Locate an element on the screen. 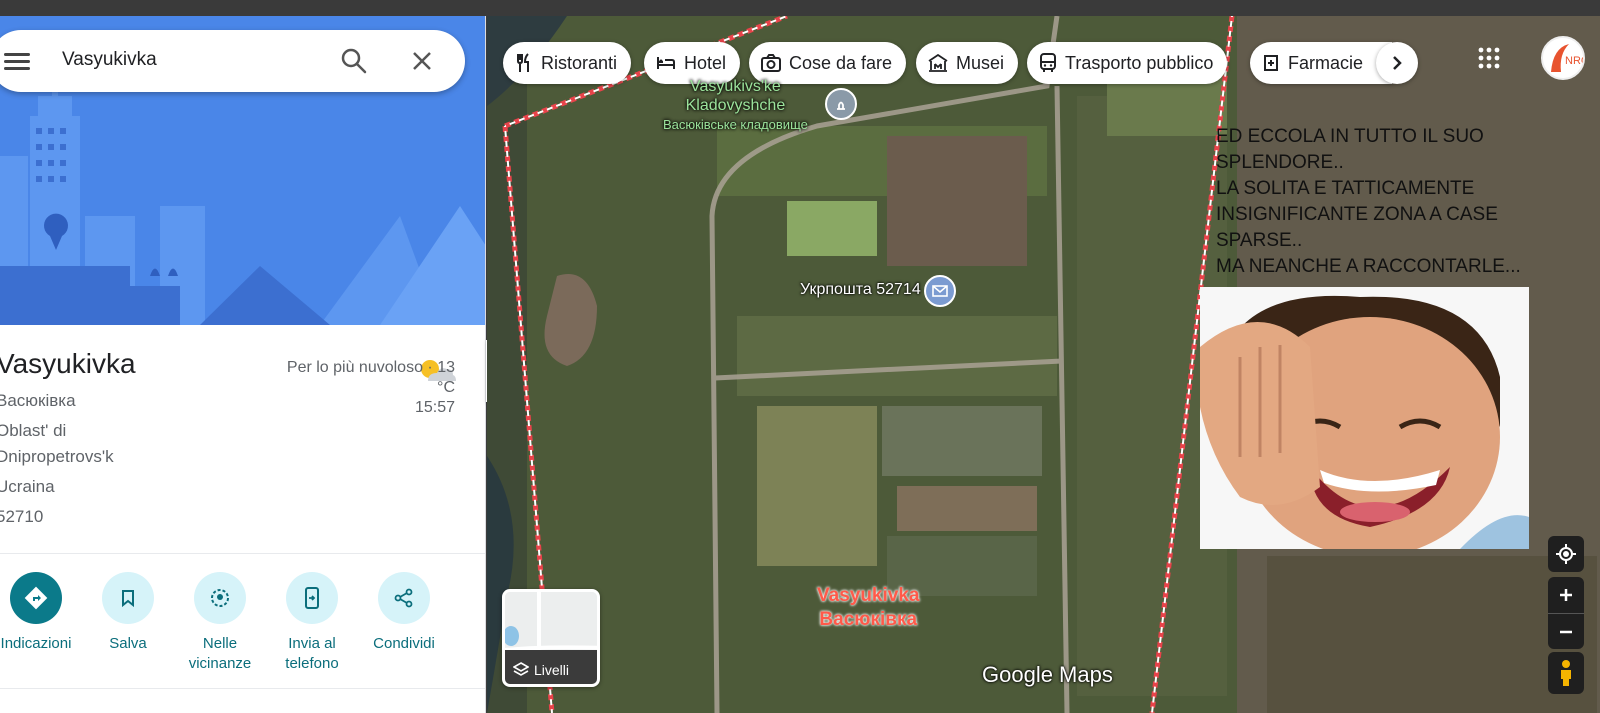 The height and width of the screenshot is (713, 1600). cemetery-poi-icon is located at coordinates (841, 104).